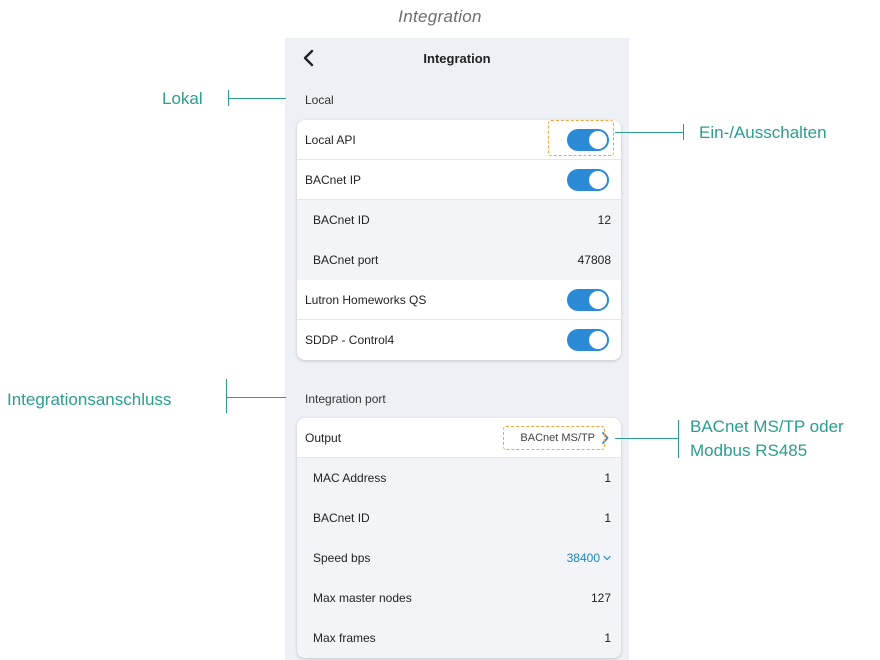 This screenshot has width=880, height=660. Describe the element at coordinates (554, 438) in the screenshot. I see `highlight-output-box` at that location.